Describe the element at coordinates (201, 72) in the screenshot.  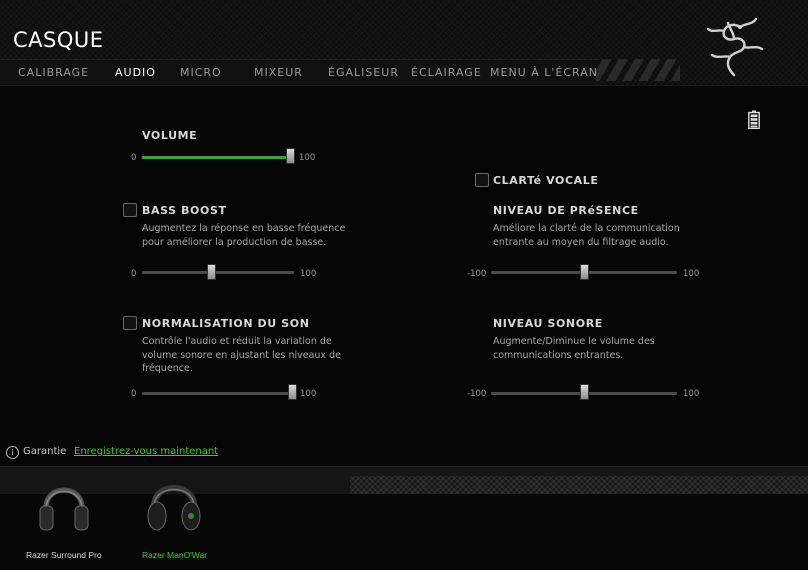
I see `tab-micro: MICRO` at that location.